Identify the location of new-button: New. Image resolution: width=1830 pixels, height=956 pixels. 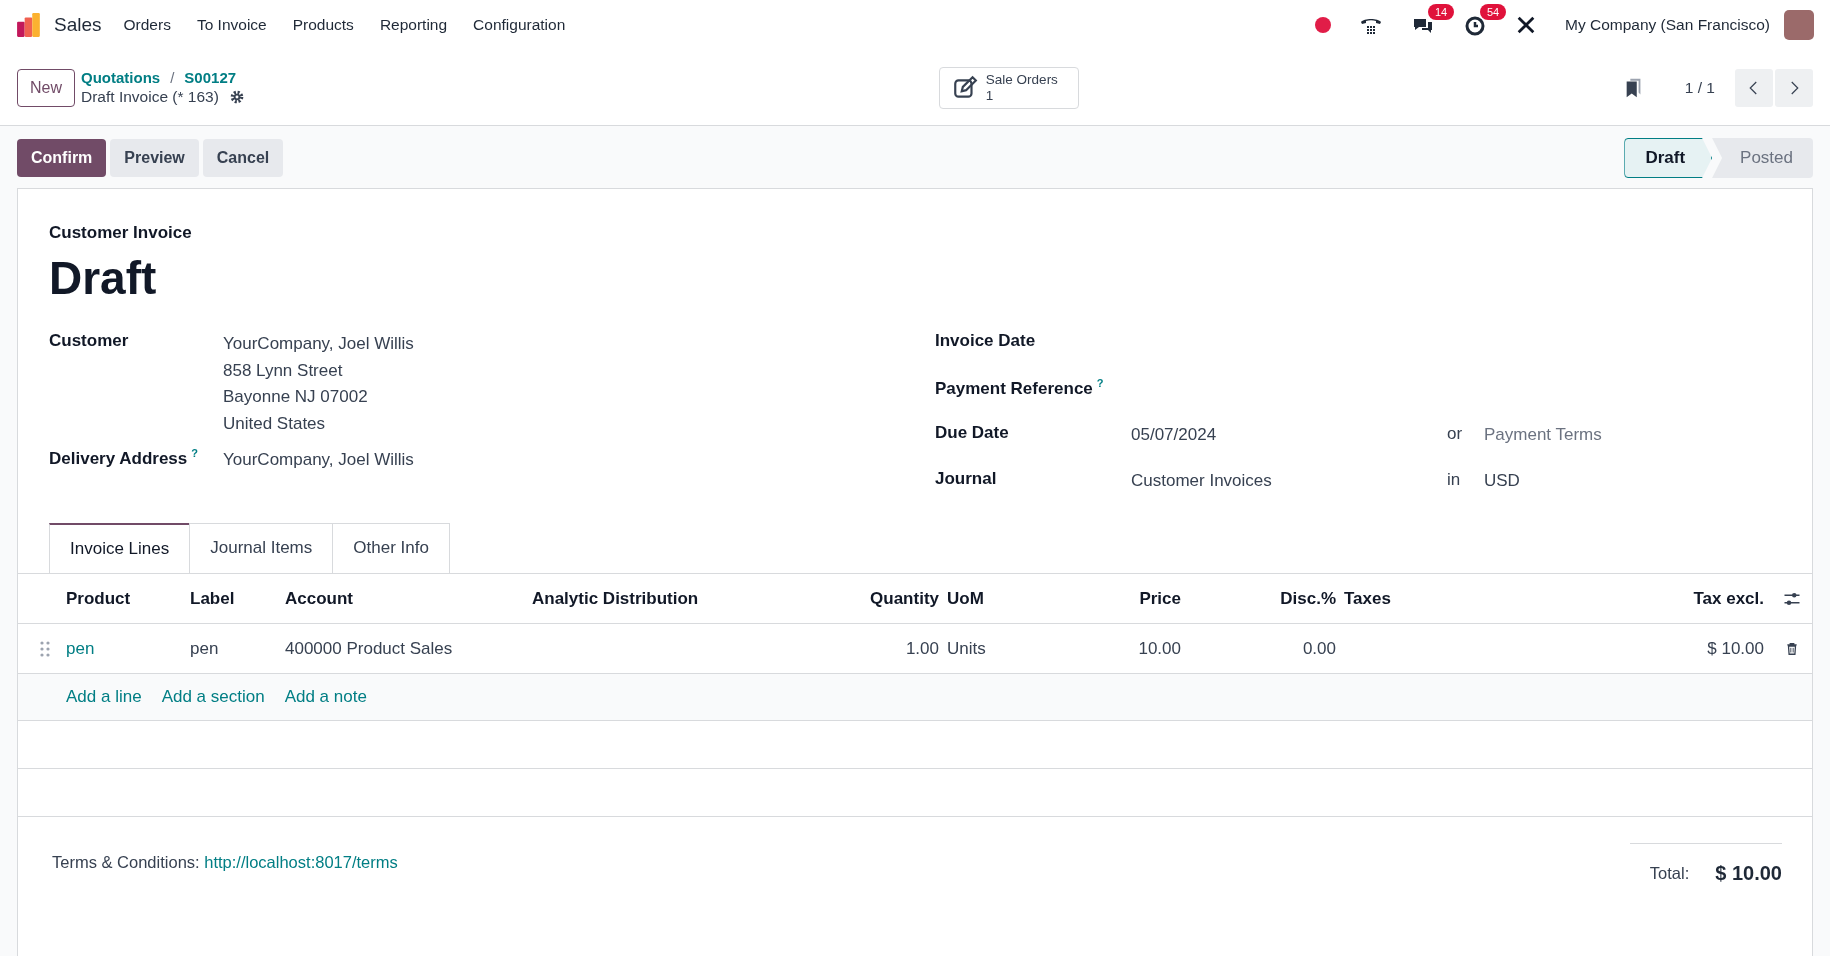
(46, 87).